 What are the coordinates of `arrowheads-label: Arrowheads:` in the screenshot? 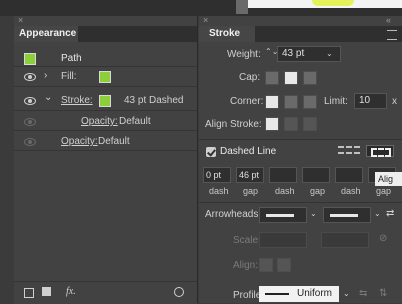 It's located at (233, 214).